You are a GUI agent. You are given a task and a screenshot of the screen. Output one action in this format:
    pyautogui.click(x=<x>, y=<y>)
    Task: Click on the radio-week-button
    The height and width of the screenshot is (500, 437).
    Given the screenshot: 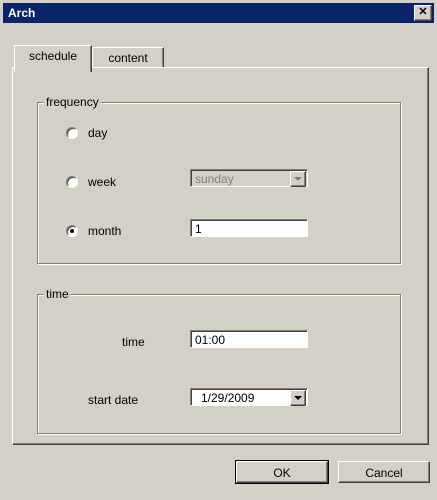 What is the action you would take?
    pyautogui.click(x=72, y=182)
    